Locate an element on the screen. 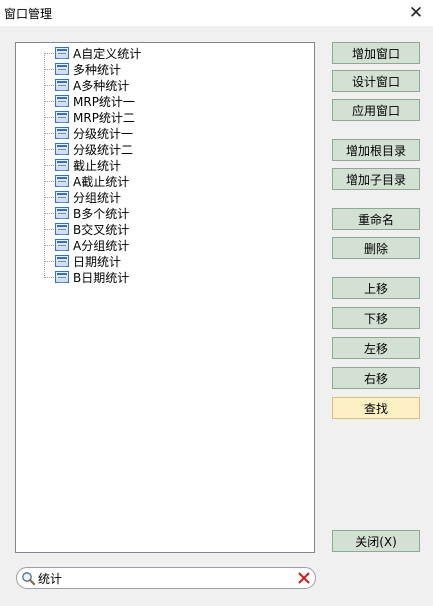 This screenshot has height=606, width=433. tree-item: 分级统计二 is located at coordinates (88, 149).